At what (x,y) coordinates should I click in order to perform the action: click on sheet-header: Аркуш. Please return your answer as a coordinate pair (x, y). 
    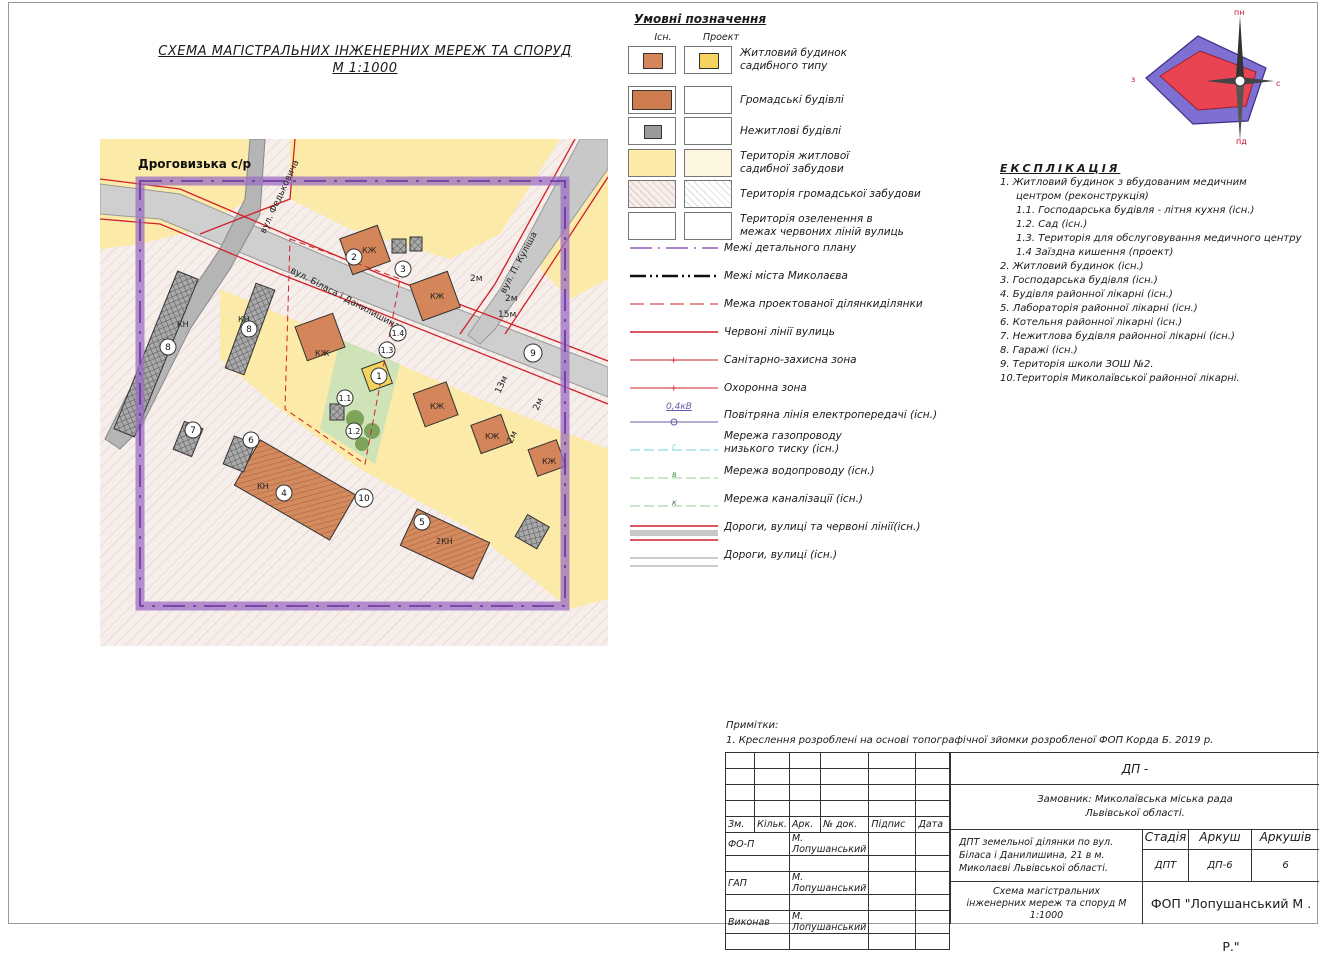
    Looking at the image, I should click on (1219, 839).